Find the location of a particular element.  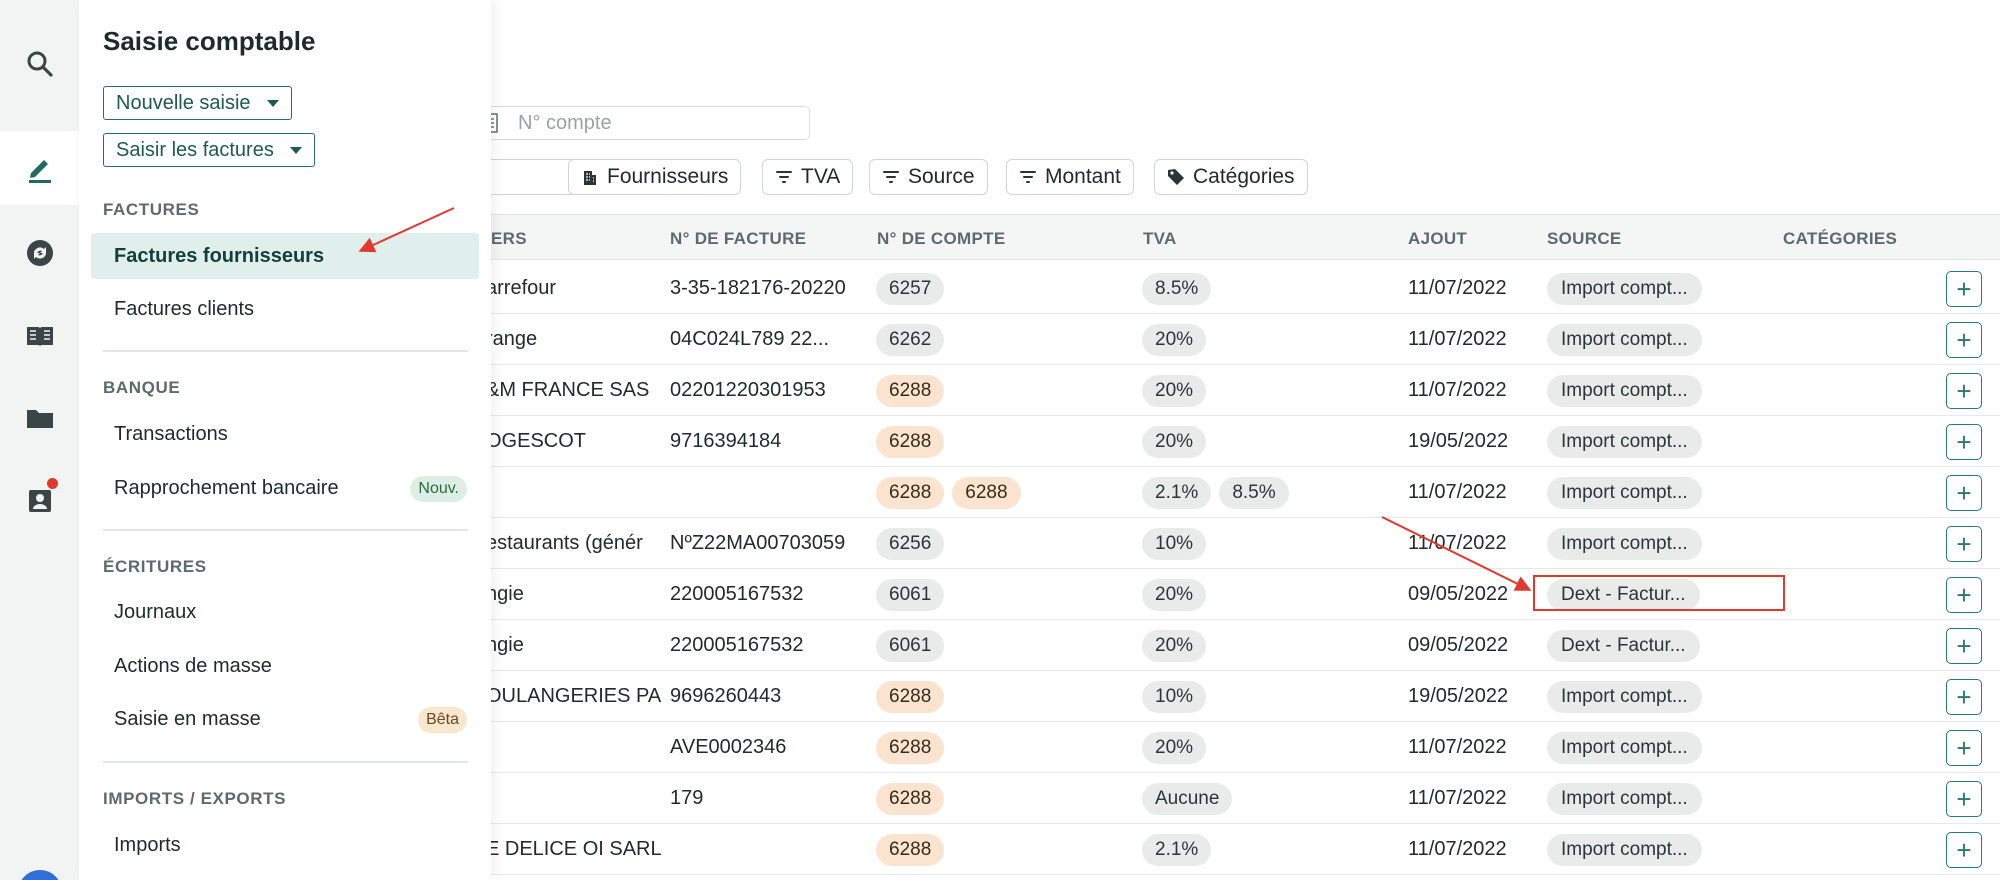

filter-categories: Catégories is located at coordinates (1231, 177).